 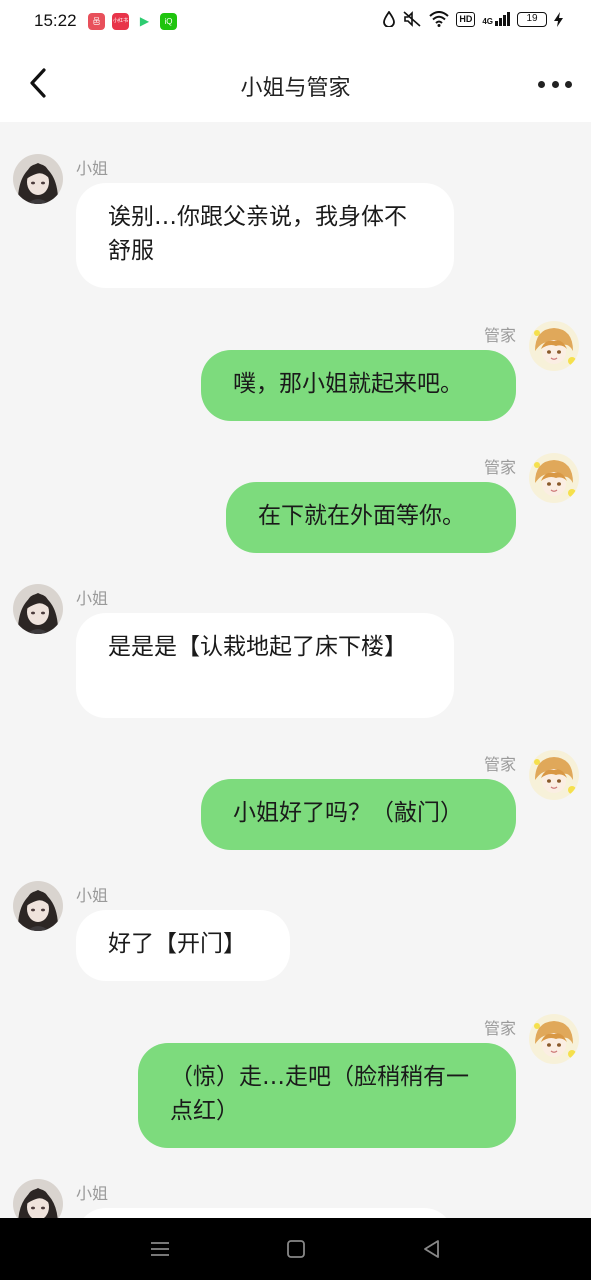 I want to click on app-icon-iqiyi: iQ, so click(x=168, y=21).